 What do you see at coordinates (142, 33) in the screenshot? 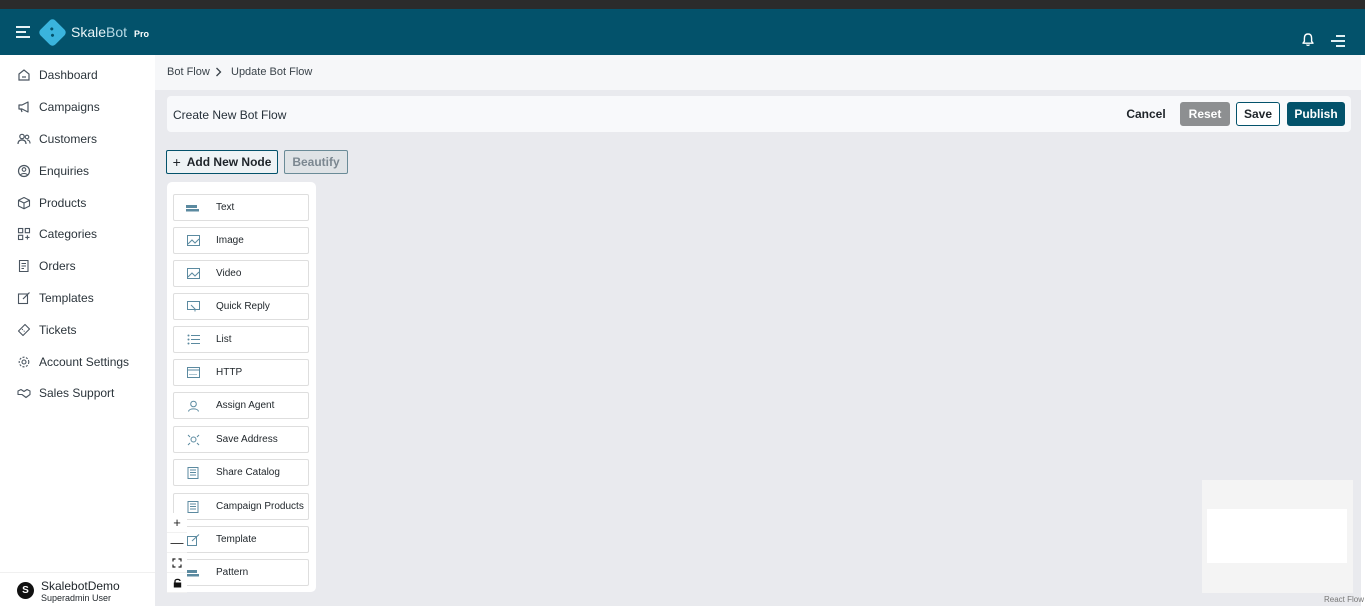
I see `logo-tier-badge: Pro` at bounding box center [142, 33].